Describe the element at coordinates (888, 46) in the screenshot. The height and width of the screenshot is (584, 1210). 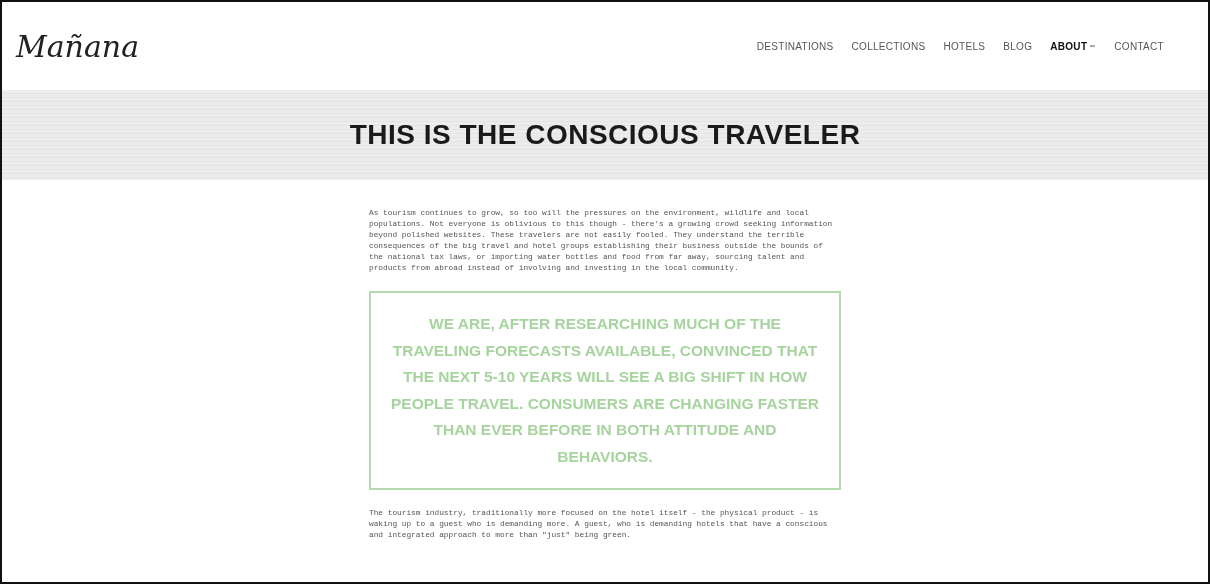
I see `nav-link: COLLECTIONS` at that location.